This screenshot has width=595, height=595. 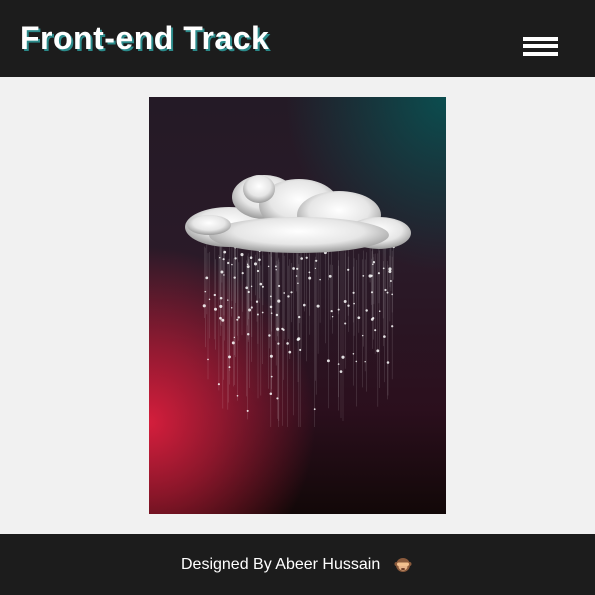 I want to click on menu-bar-top, so click(x=540, y=39).